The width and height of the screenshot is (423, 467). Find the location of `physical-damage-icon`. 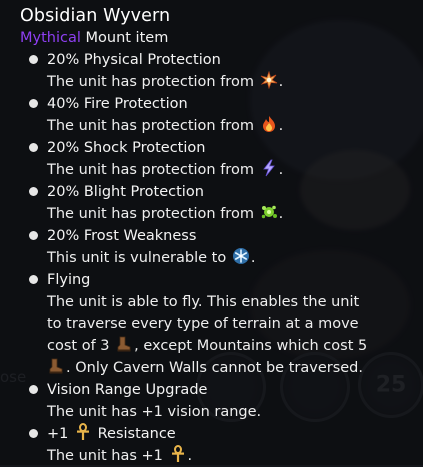

physical-damage-icon is located at coordinates (269, 80).